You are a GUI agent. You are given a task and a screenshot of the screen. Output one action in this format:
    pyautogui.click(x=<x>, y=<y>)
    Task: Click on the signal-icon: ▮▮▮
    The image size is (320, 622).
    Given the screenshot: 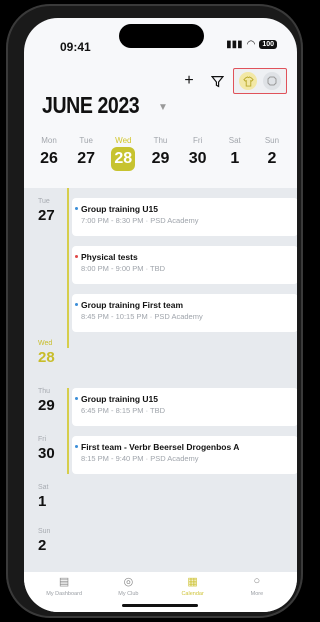 What is the action you would take?
    pyautogui.click(x=234, y=44)
    